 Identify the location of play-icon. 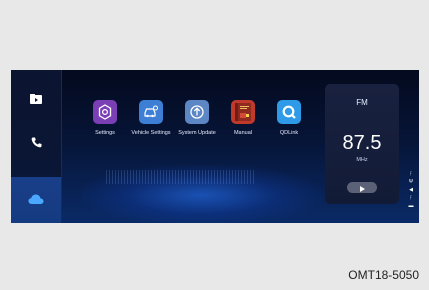
(362, 188).